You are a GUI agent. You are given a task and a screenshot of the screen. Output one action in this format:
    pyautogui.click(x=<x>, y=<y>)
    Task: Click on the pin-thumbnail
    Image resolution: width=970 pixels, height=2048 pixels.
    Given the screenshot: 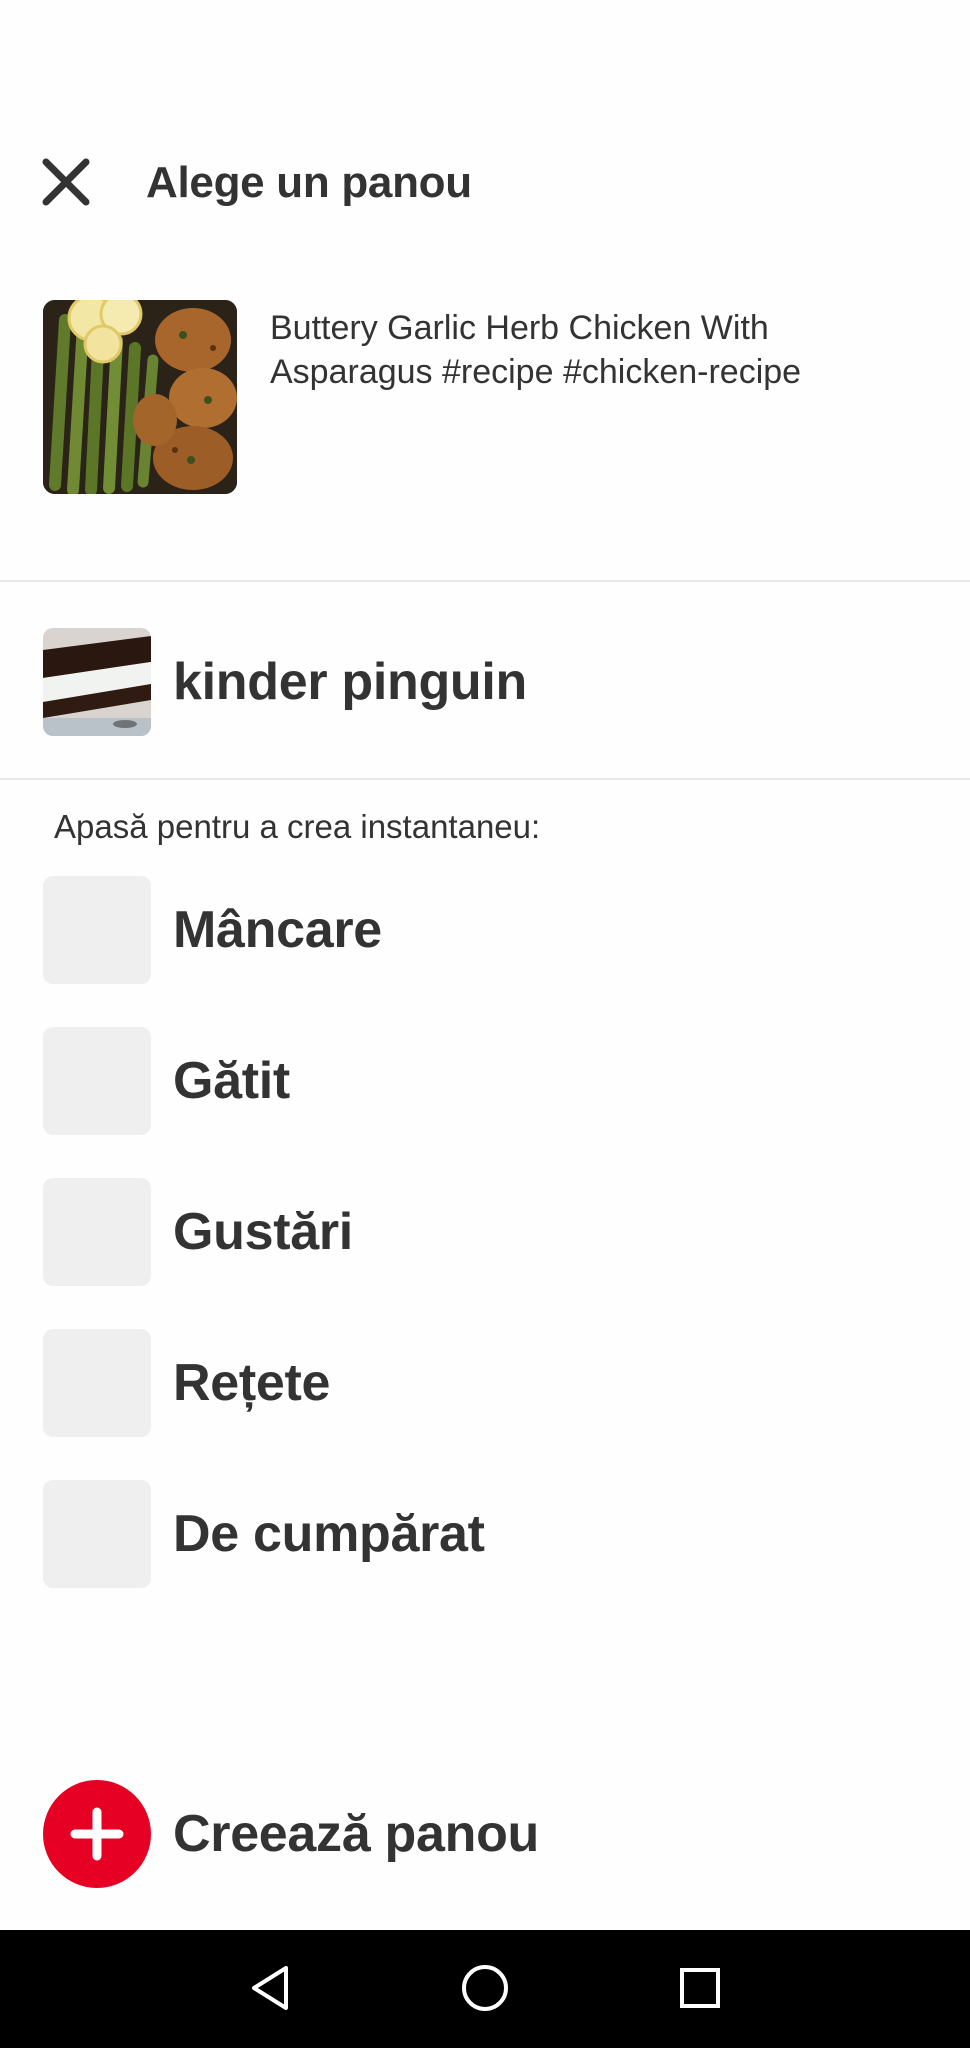 What is the action you would take?
    pyautogui.click(x=140, y=397)
    